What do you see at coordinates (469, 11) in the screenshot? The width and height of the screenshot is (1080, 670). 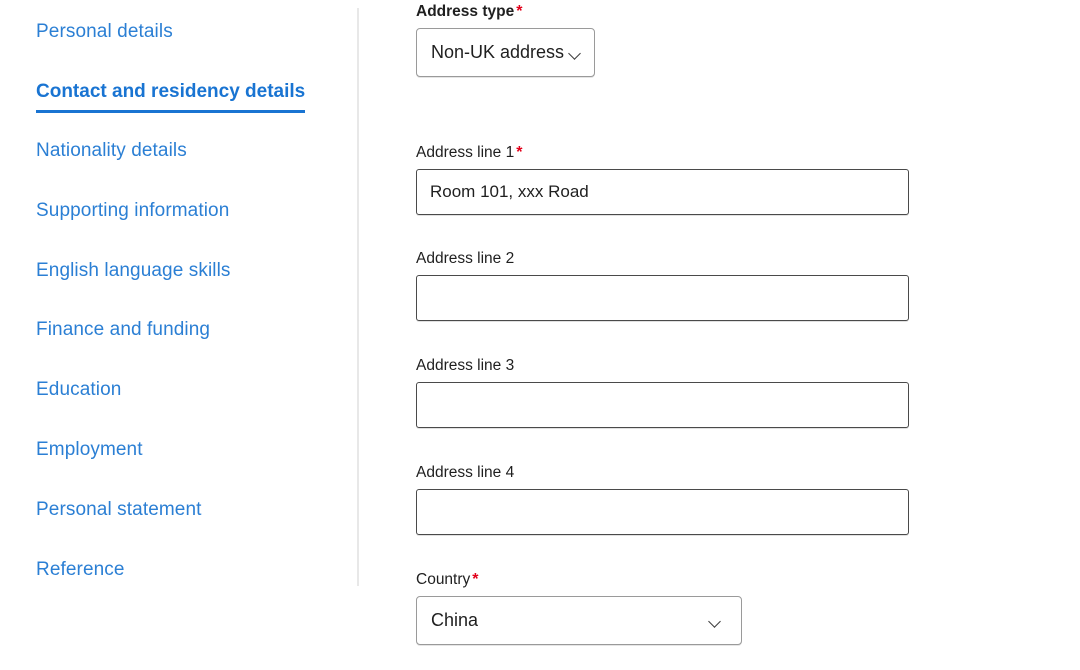 I see `address-type-label: Address type *` at bounding box center [469, 11].